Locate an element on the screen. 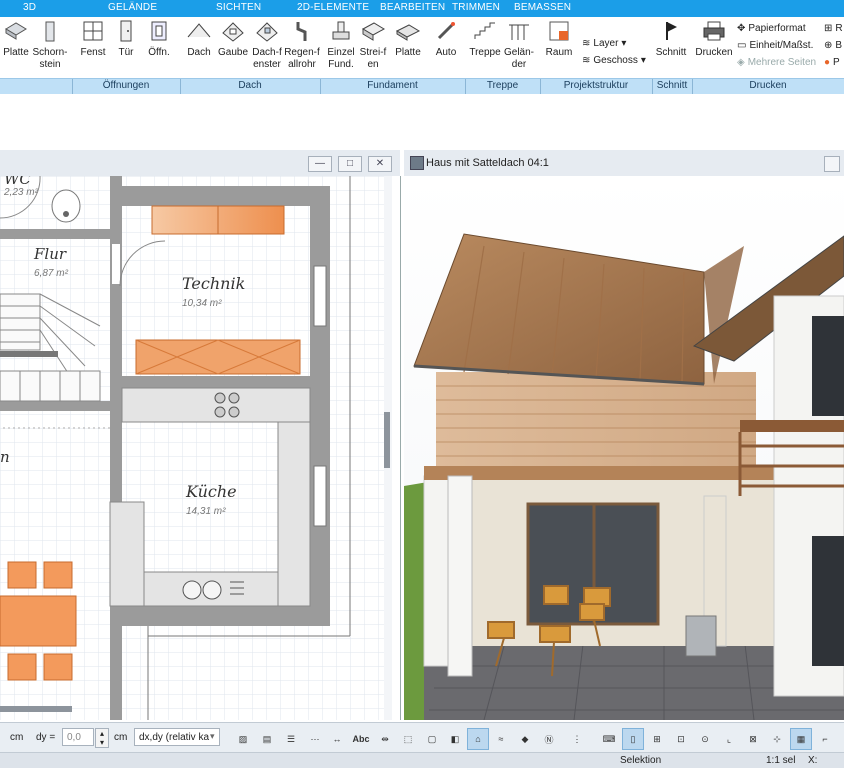 The width and height of the screenshot is (844, 768). auto-fundament-label: Auto is located at coordinates (446, 52).